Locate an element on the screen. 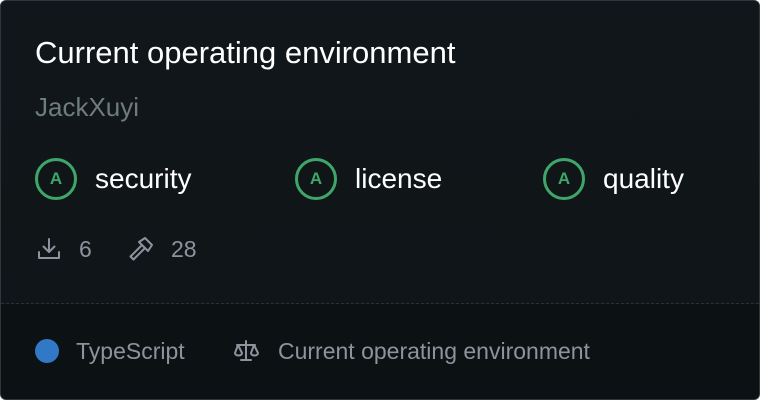  builds-count: 28 is located at coordinates (184, 248).